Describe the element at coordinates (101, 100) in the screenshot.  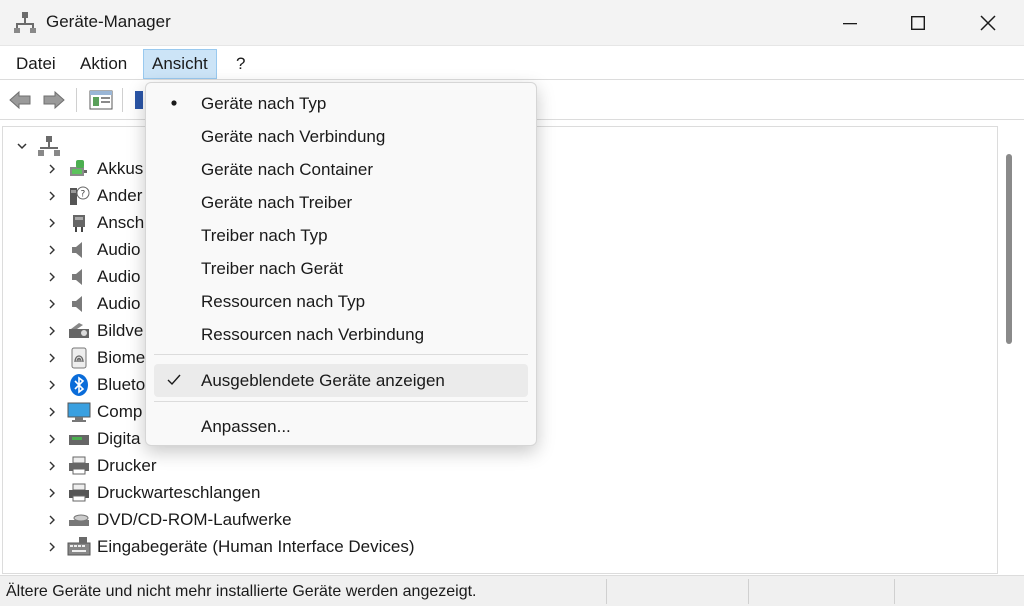
I see `show-hide-console-tree-button` at that location.